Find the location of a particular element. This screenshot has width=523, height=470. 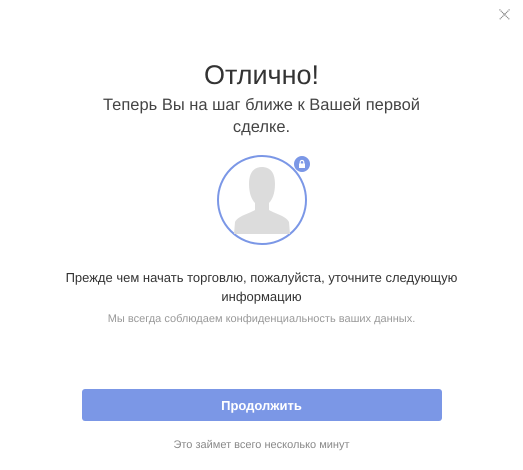

instruction-text: Прежде чем начать торговлю, пожалуйста, уточните следующую информацию is located at coordinates (261, 287).